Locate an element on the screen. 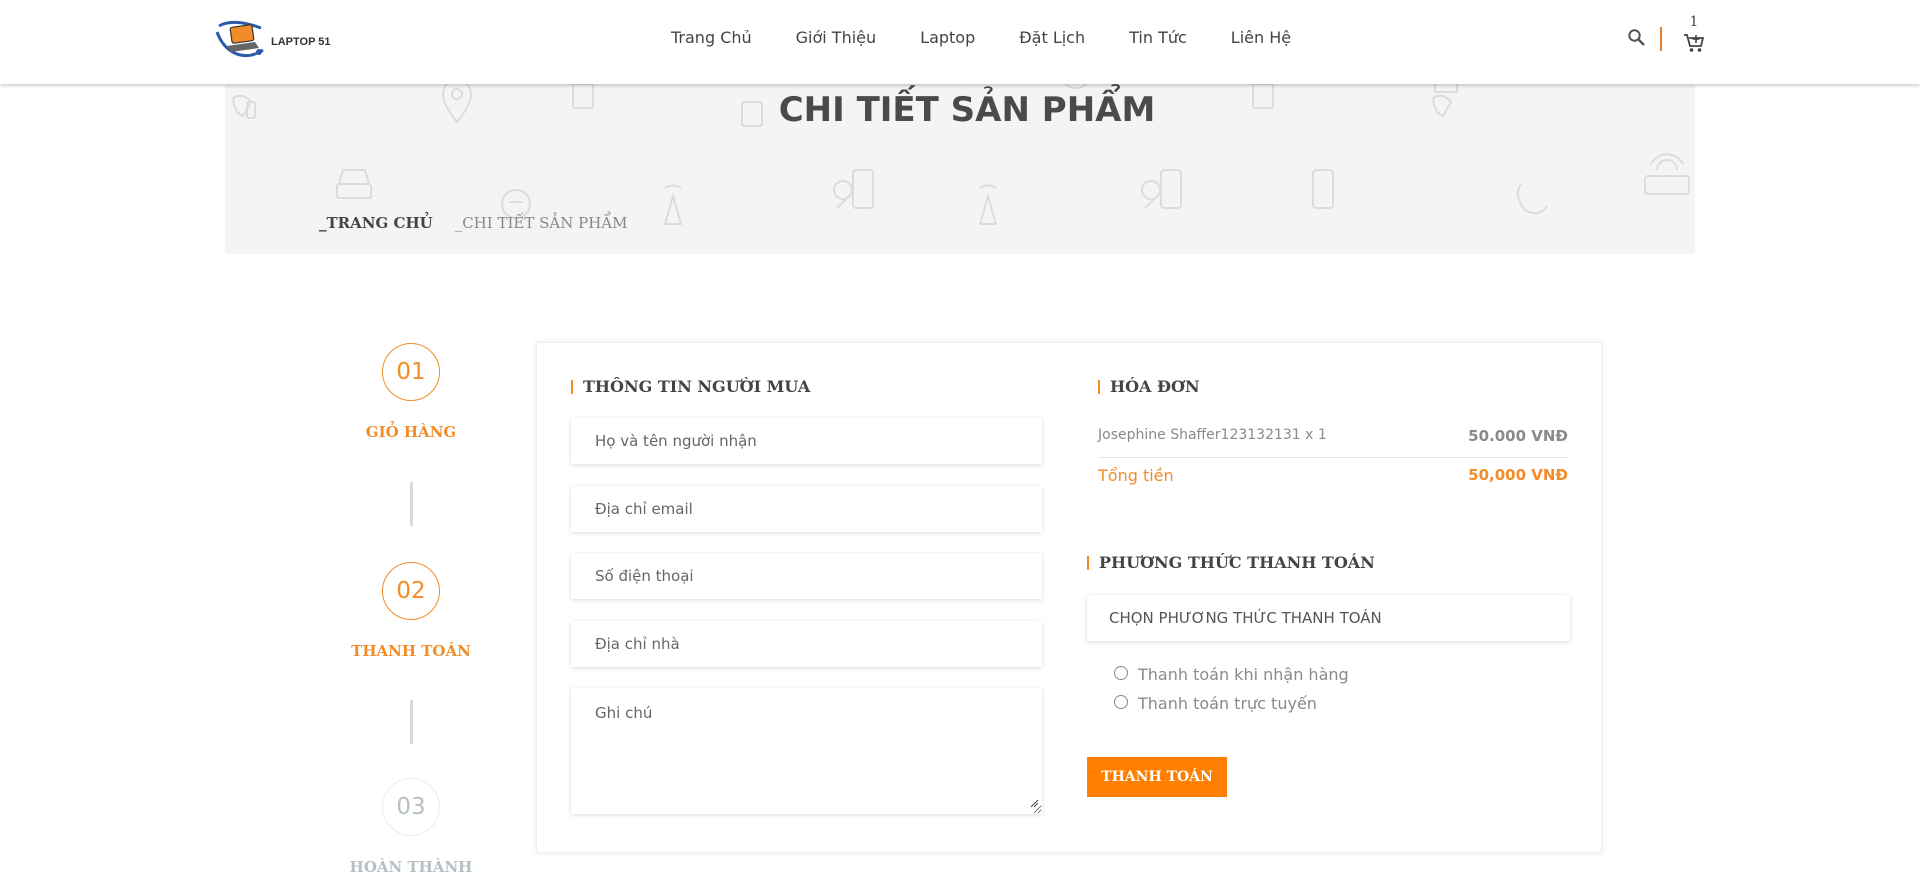 The width and height of the screenshot is (1920, 883). breadcrumb: _TRANG CHỦ _CHI TIẾT SẢN PHẨM is located at coordinates (473, 223).